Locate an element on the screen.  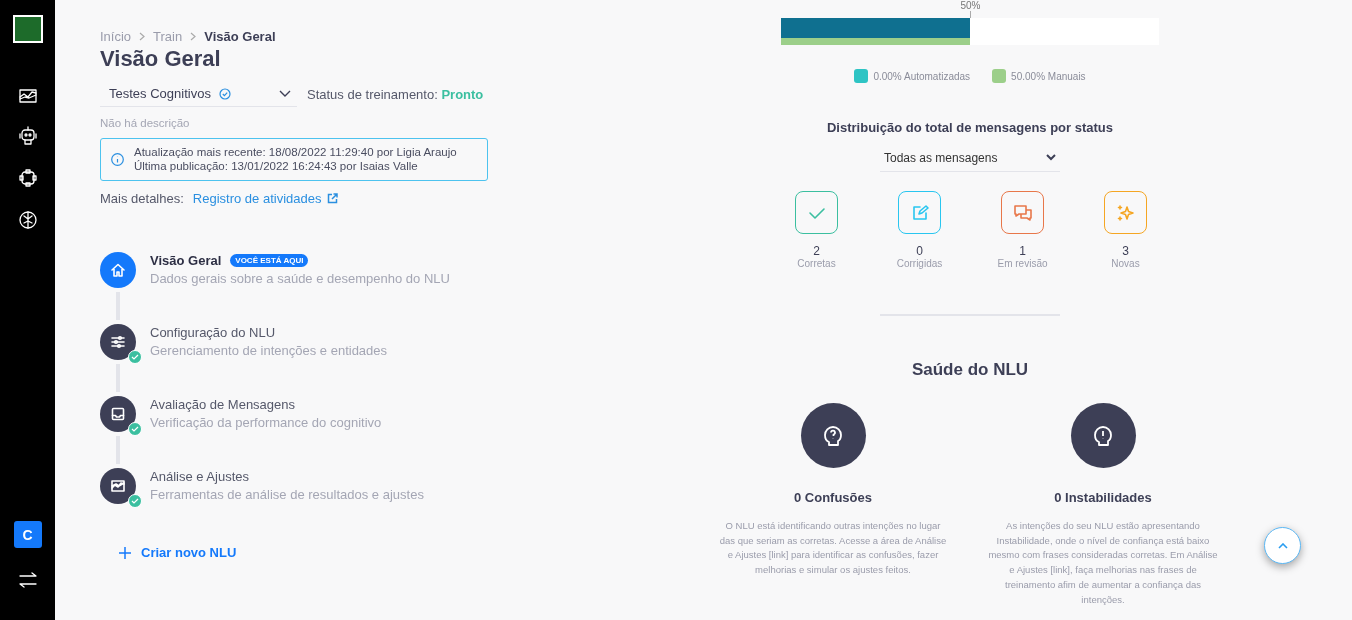
legend-label: 50.00% Manuais is located at coordinates (1048, 76).